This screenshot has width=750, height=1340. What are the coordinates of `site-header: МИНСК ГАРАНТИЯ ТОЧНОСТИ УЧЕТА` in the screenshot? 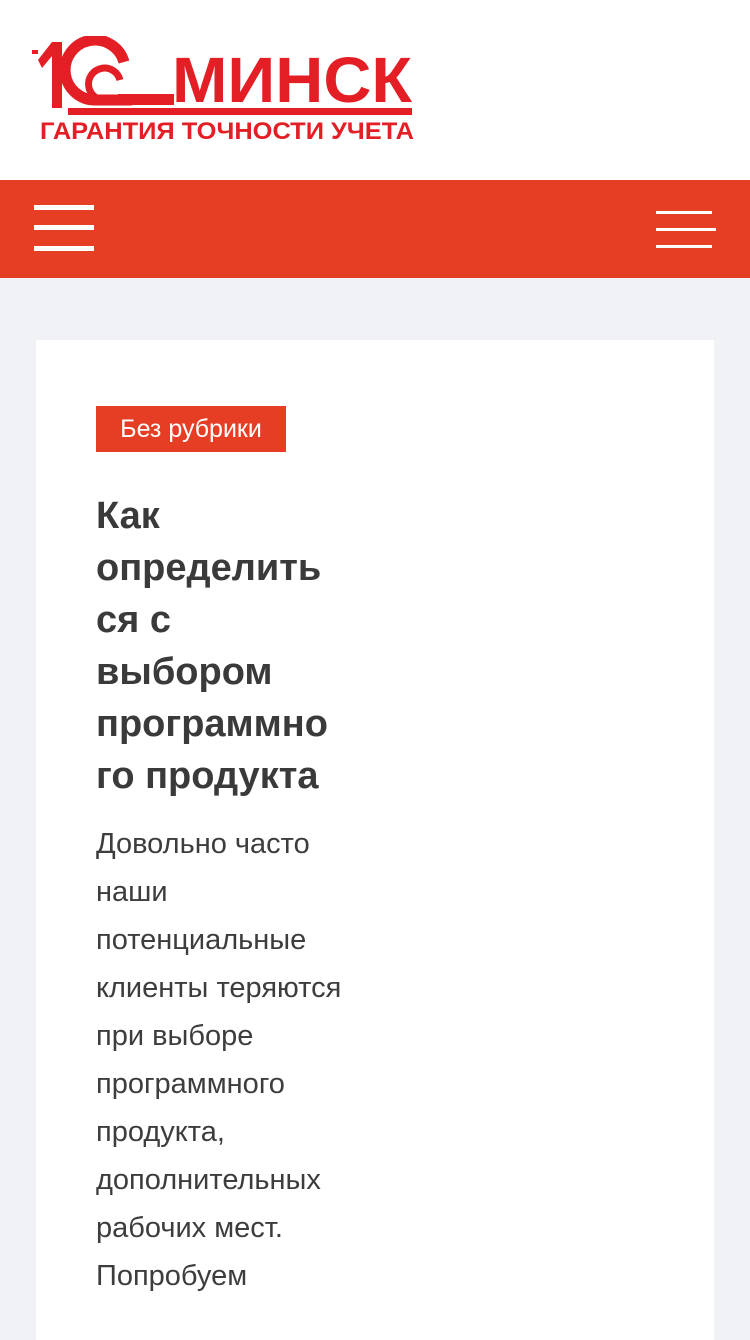 It's located at (375, 90).